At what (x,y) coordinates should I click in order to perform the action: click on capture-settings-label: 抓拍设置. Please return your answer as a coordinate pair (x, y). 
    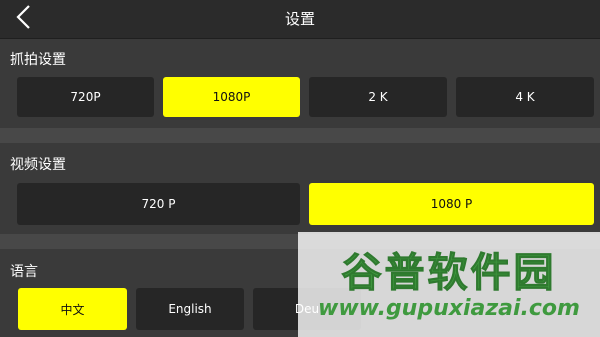
    Looking at the image, I should click on (38, 60).